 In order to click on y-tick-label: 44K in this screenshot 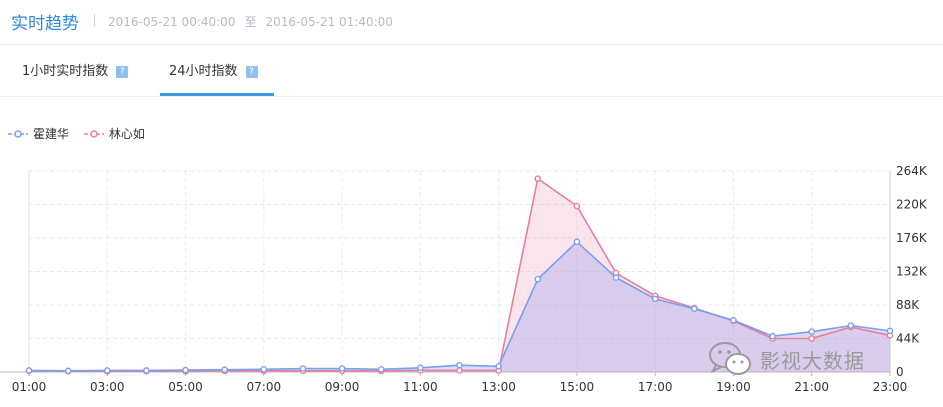, I will do `click(908, 339)`.